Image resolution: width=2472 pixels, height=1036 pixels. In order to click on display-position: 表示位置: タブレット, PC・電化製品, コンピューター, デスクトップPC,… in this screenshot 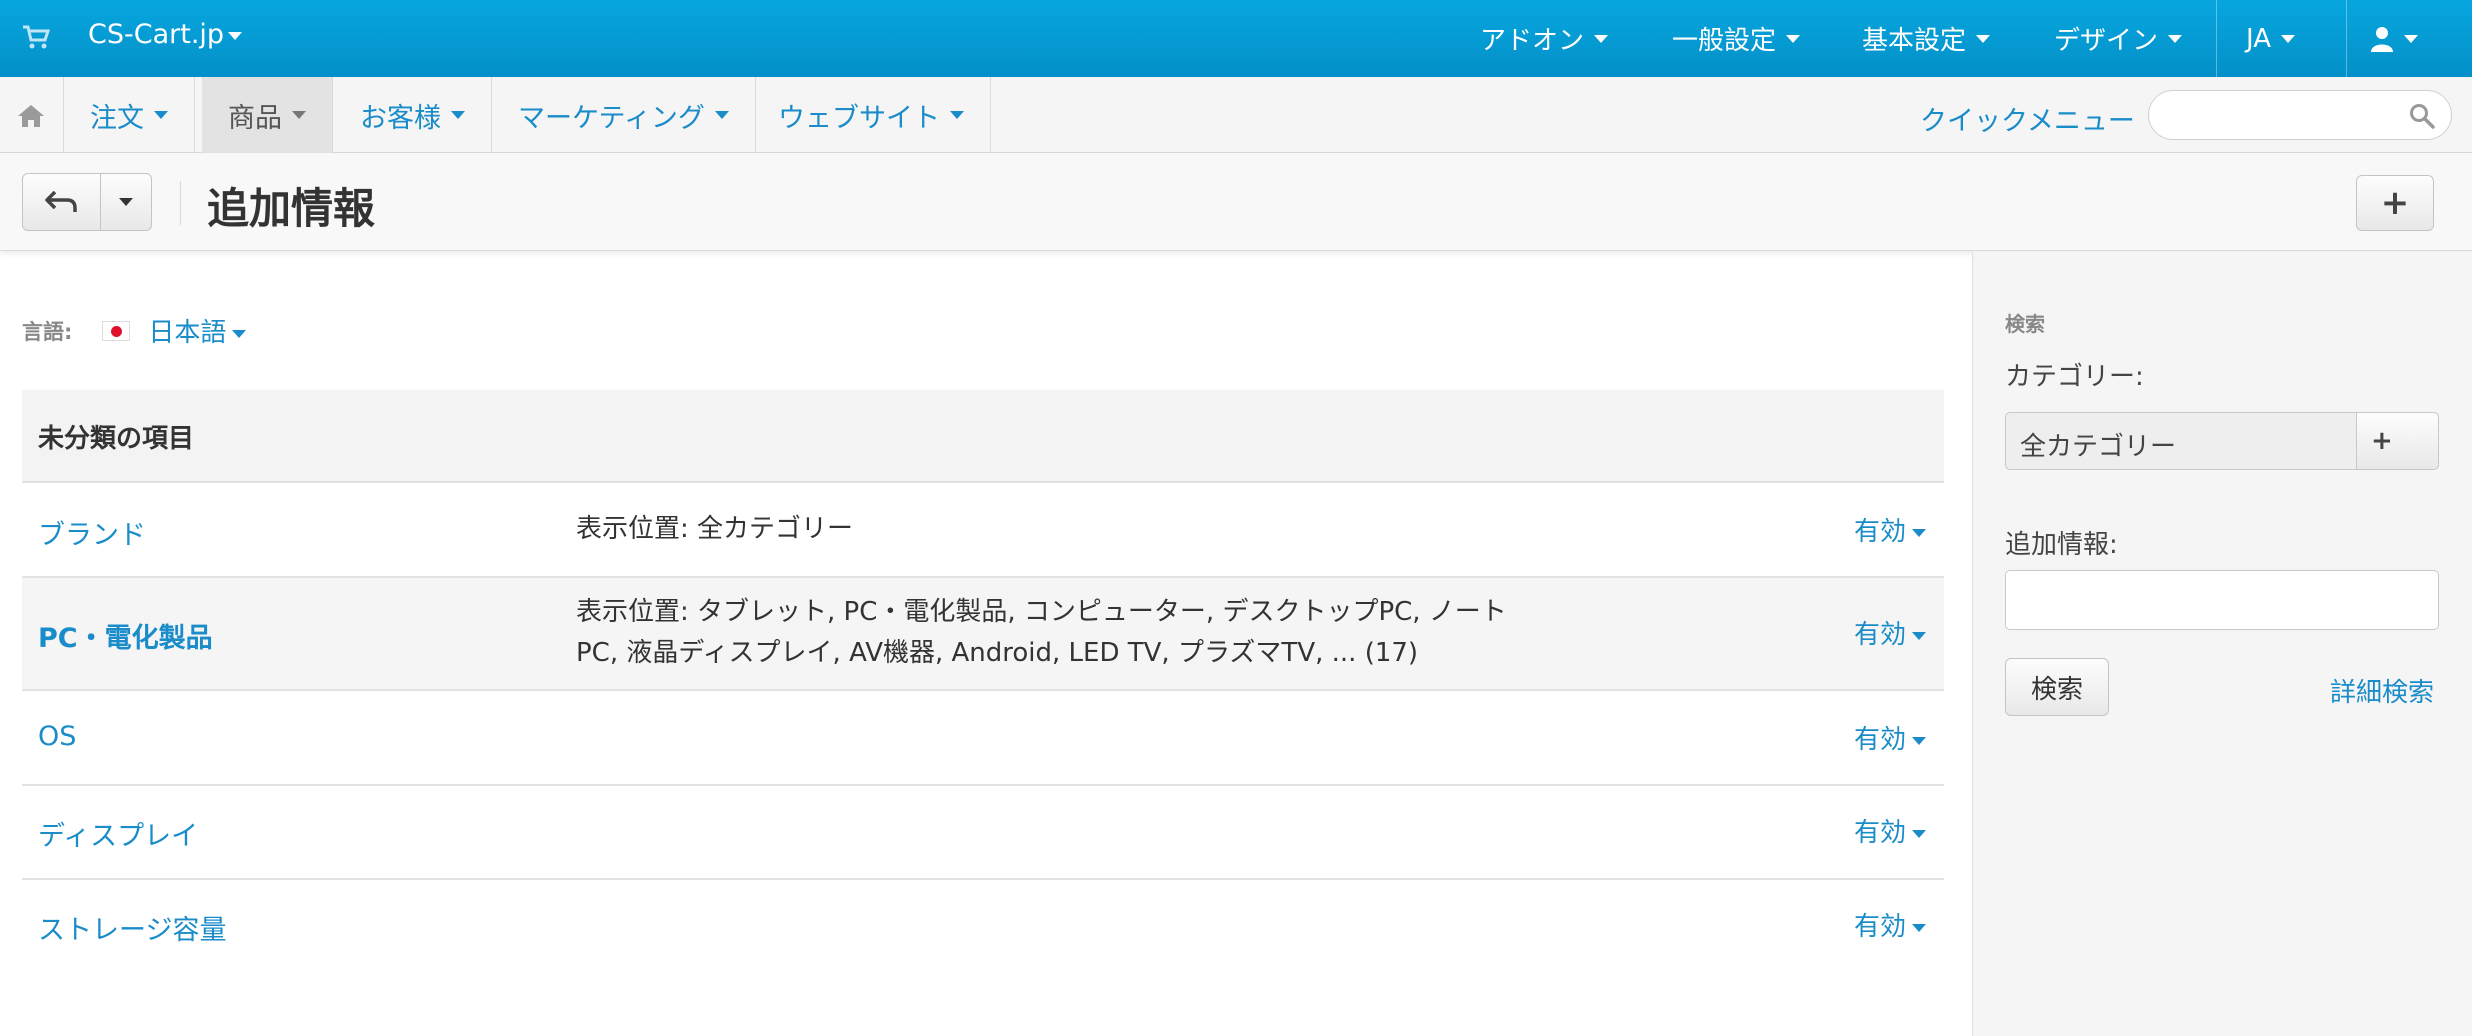, I will do `click(1041, 632)`.